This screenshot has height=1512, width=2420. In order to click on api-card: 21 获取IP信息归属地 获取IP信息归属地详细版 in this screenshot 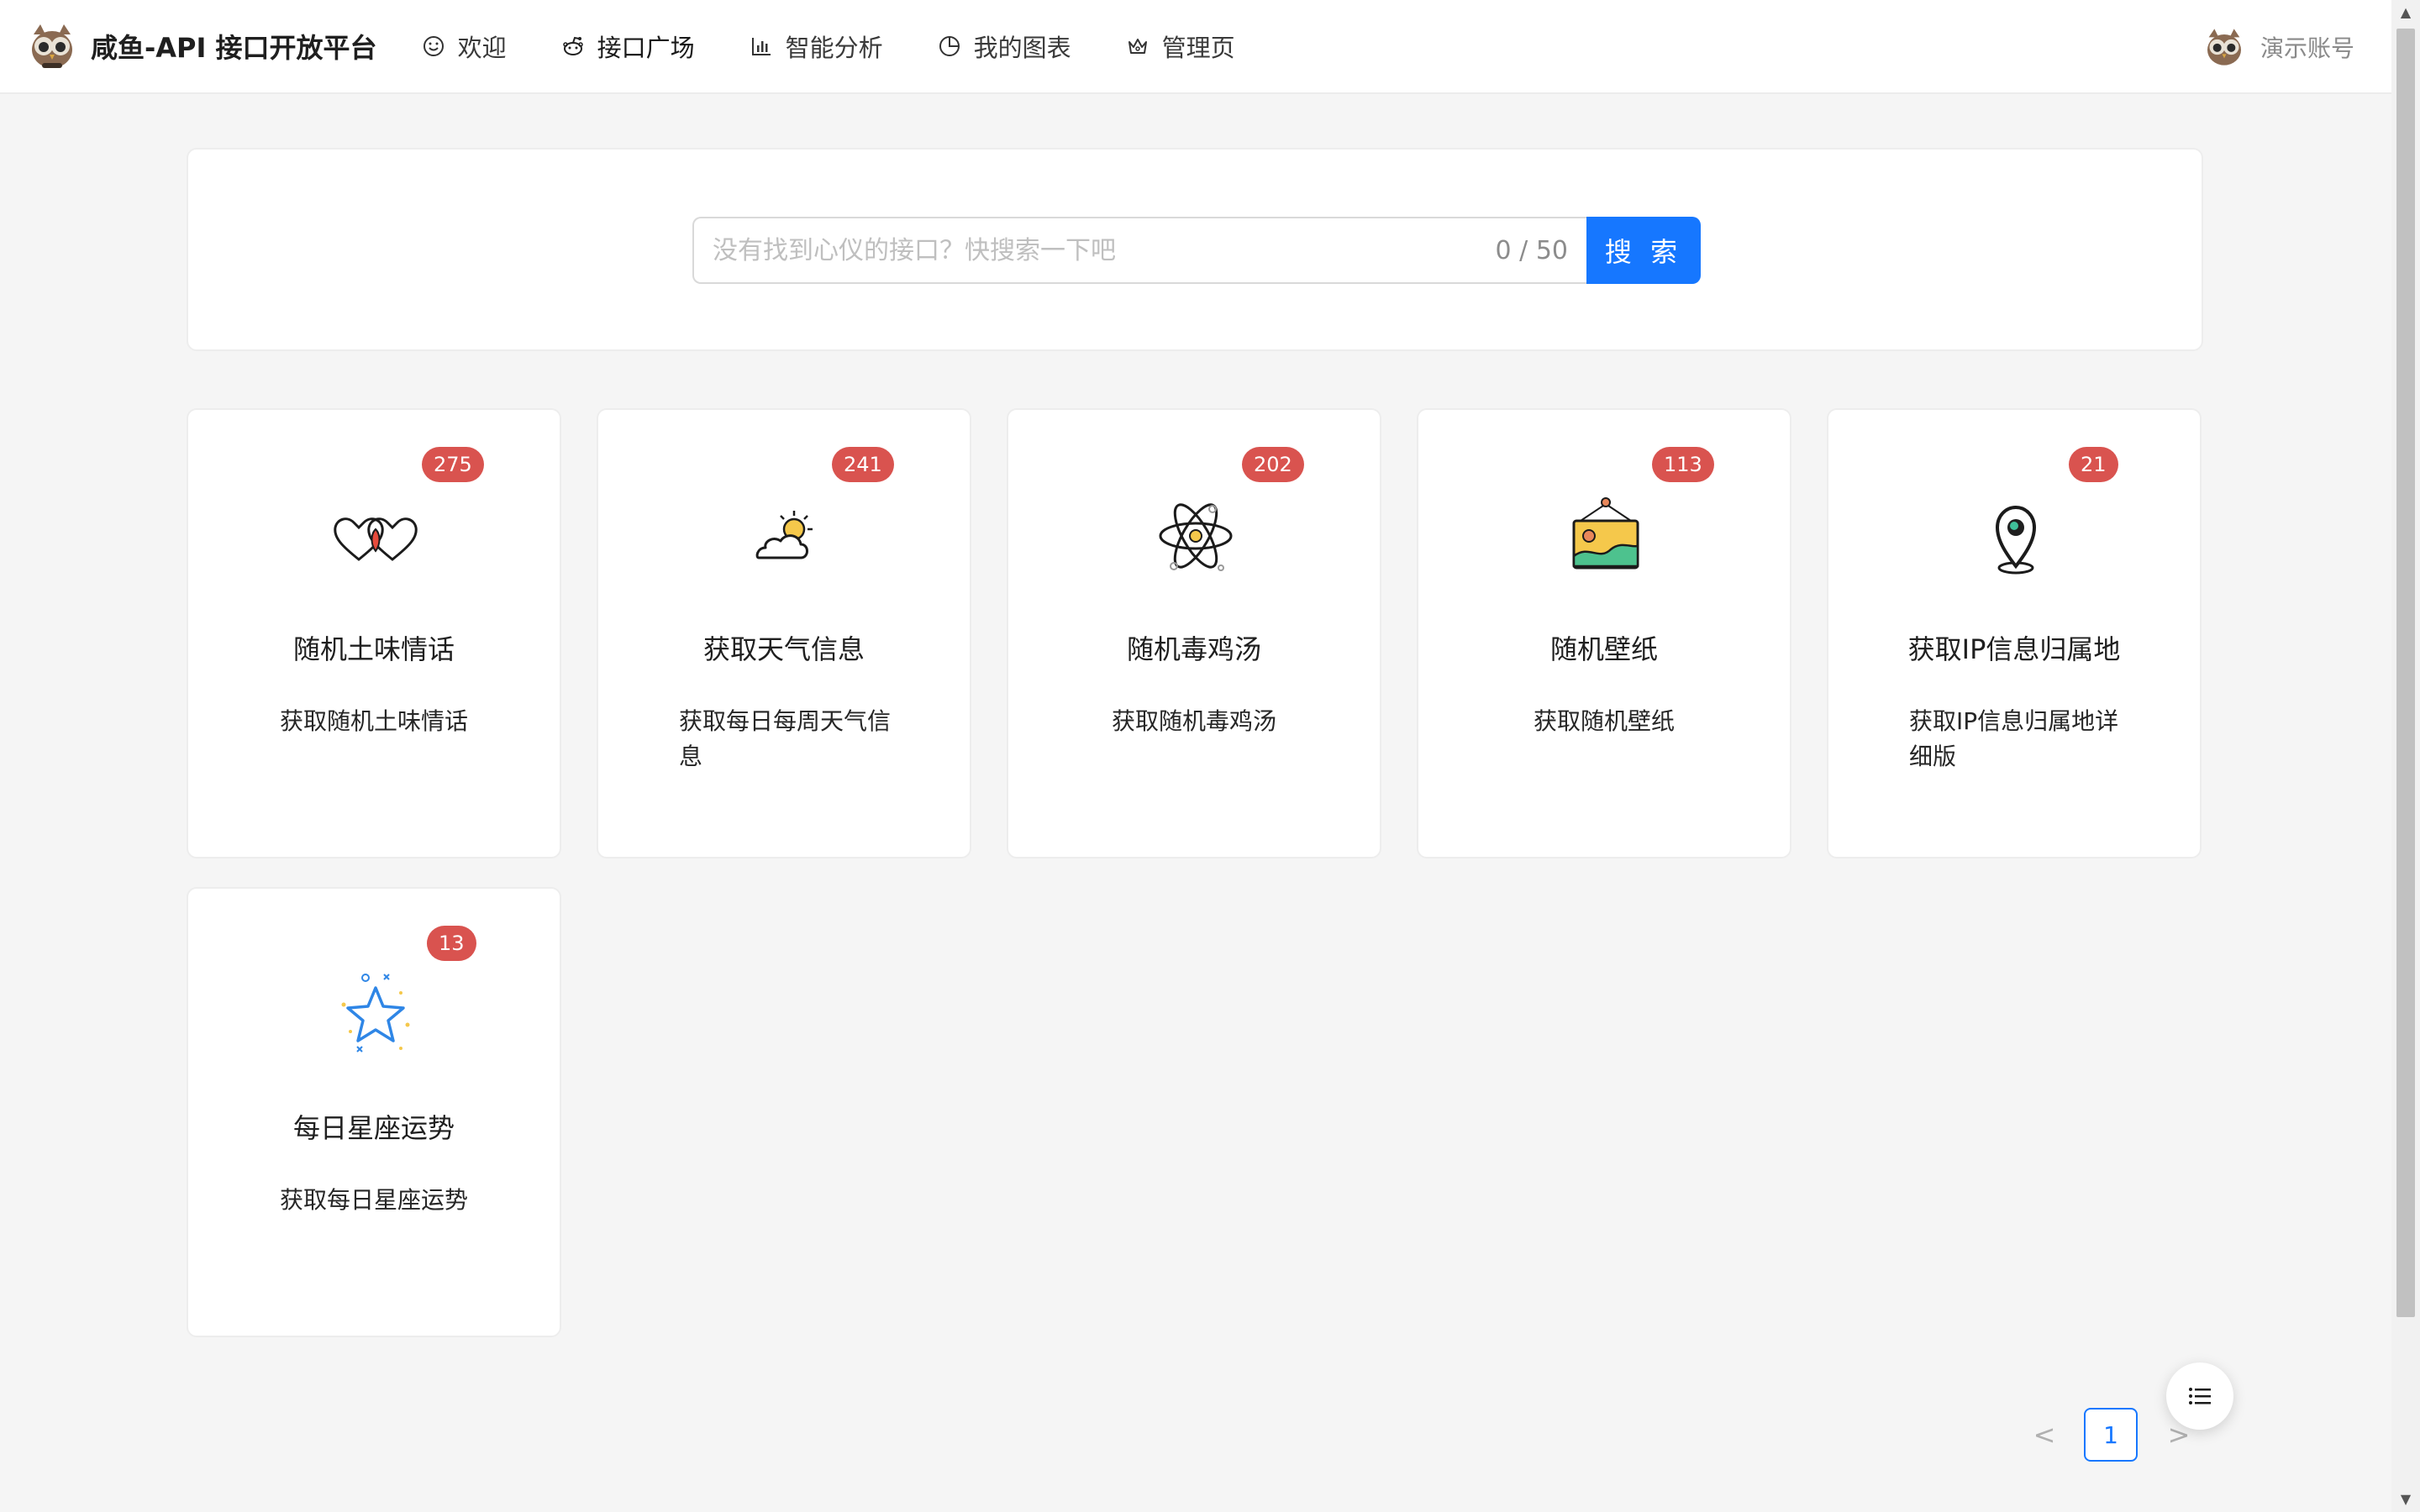, I will do `click(2014, 633)`.